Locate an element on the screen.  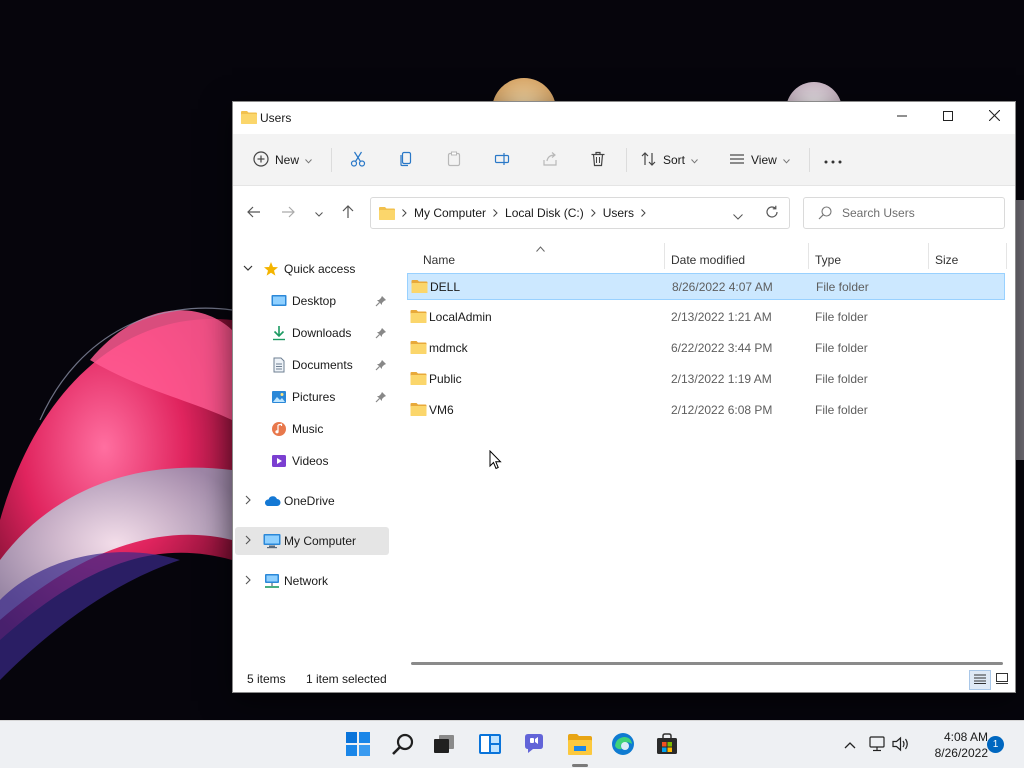
details-view-icon is located at coordinates (980, 680).